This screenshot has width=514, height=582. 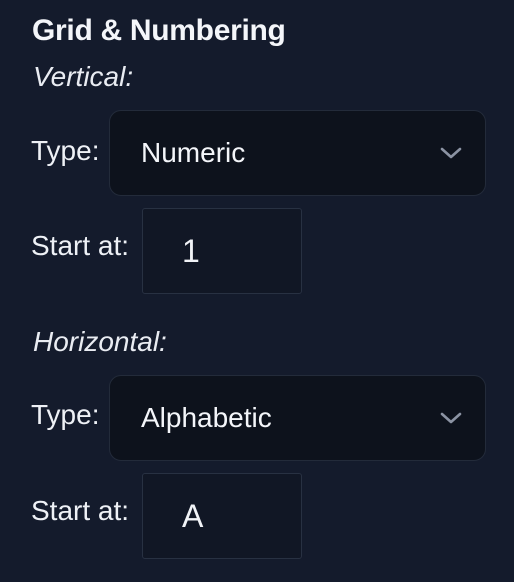 I want to click on horizontal-heading: Horizontal:, so click(x=100, y=341).